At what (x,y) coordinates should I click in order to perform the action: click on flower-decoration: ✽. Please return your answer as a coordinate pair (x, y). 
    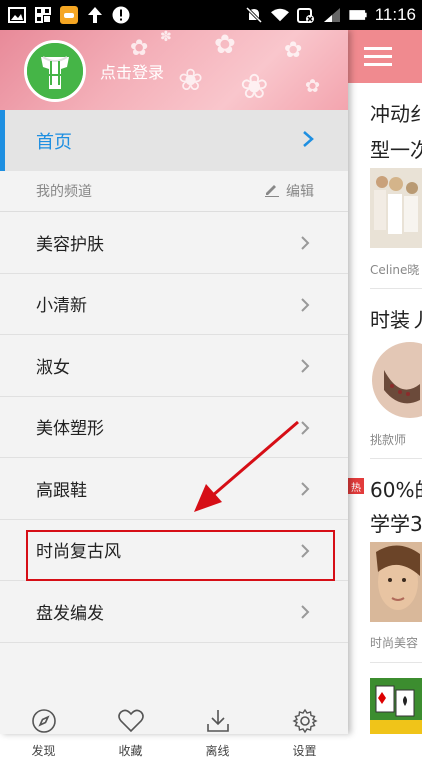
    Looking at the image, I should click on (166, 37).